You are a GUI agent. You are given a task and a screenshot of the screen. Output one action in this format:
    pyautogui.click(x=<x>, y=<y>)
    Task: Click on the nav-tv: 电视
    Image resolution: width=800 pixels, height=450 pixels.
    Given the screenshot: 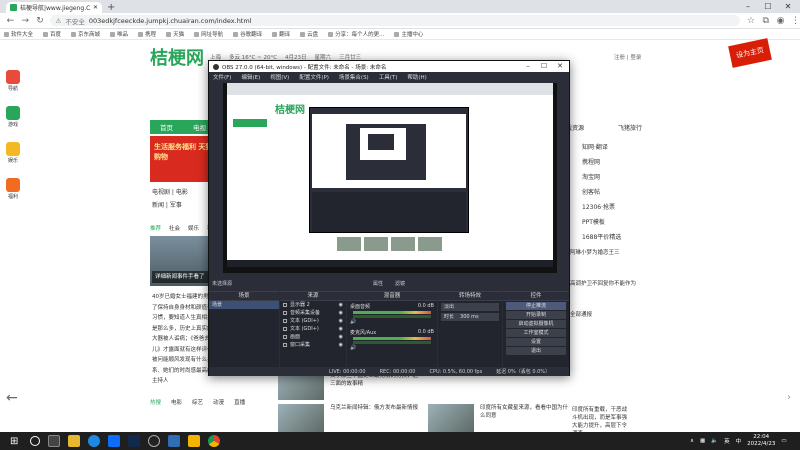 What is the action you would take?
    pyautogui.click(x=199, y=127)
    